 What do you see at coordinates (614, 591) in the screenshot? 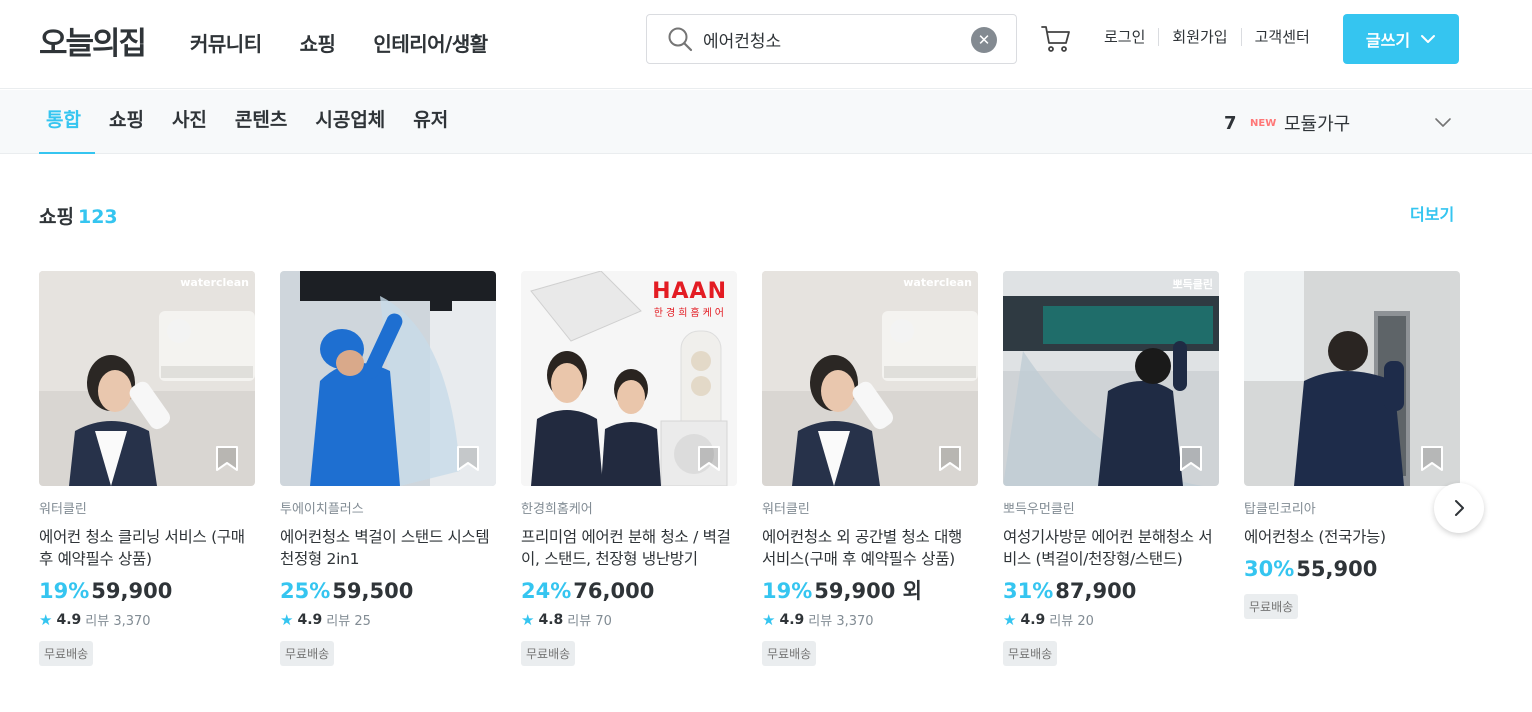
I see `product-price: 76,000` at bounding box center [614, 591].